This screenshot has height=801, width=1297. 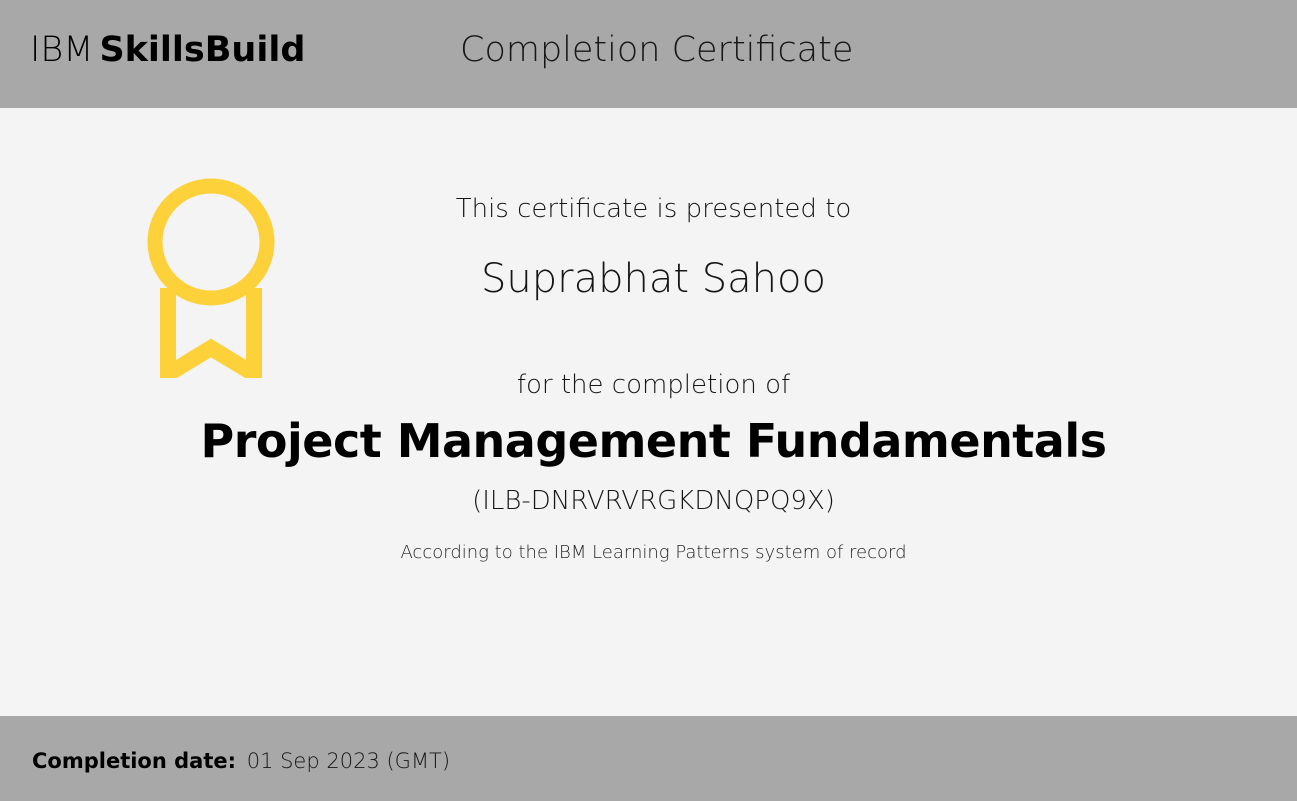 What do you see at coordinates (648, 758) in the screenshot?
I see `certificate-footer: Completion date: 01 Sep 2023 (GMT)` at bounding box center [648, 758].